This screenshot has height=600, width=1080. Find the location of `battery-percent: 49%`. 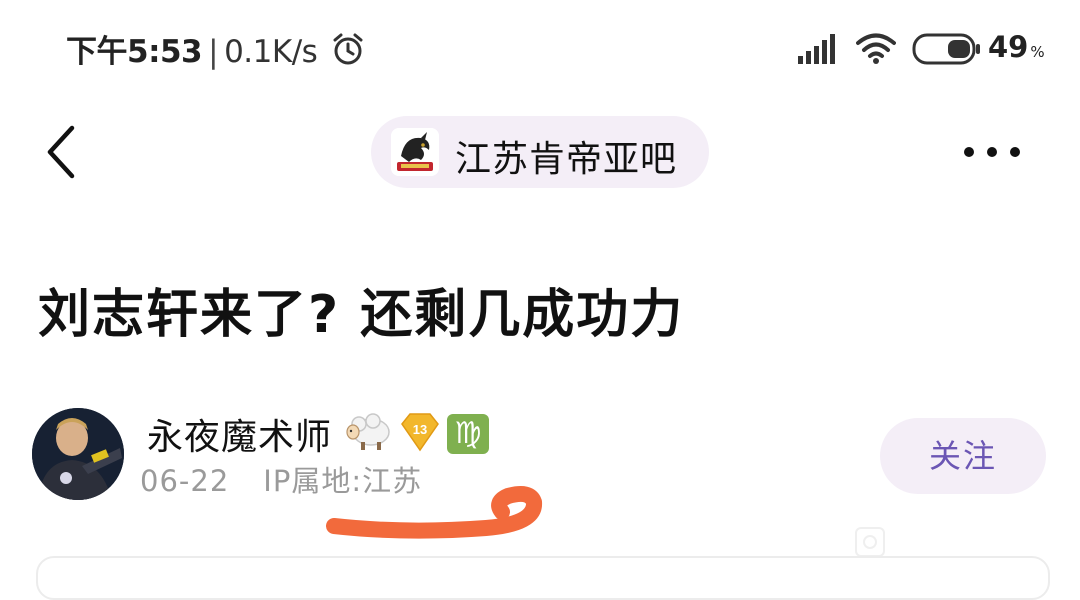

battery-percent: 49% is located at coordinates (1016, 47).